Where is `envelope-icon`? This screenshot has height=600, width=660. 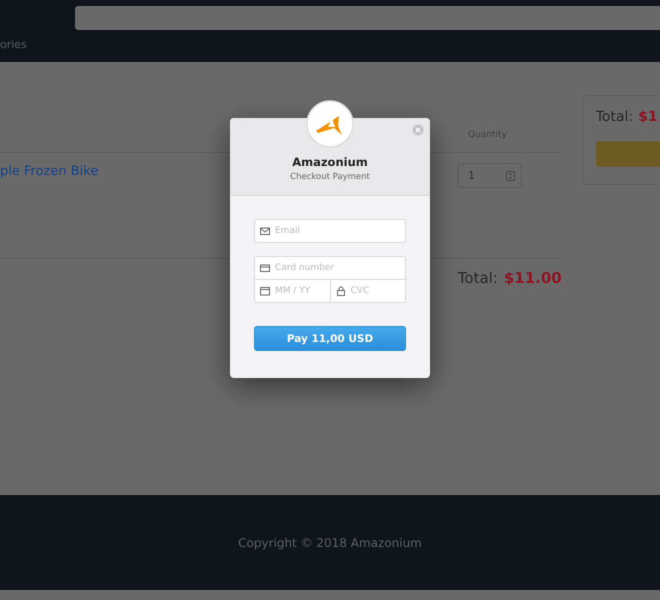
envelope-icon is located at coordinates (265, 231).